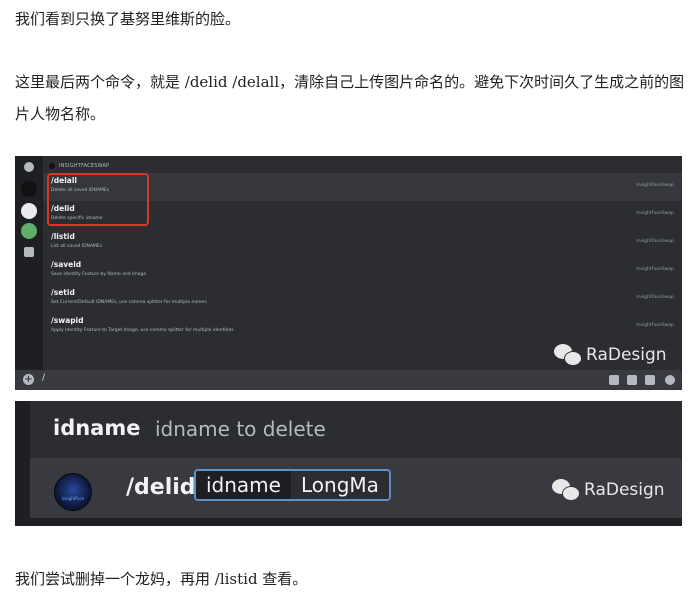 The image size is (694, 597). Describe the element at coordinates (29, 167) in the screenshot. I see `clock-icon` at that location.